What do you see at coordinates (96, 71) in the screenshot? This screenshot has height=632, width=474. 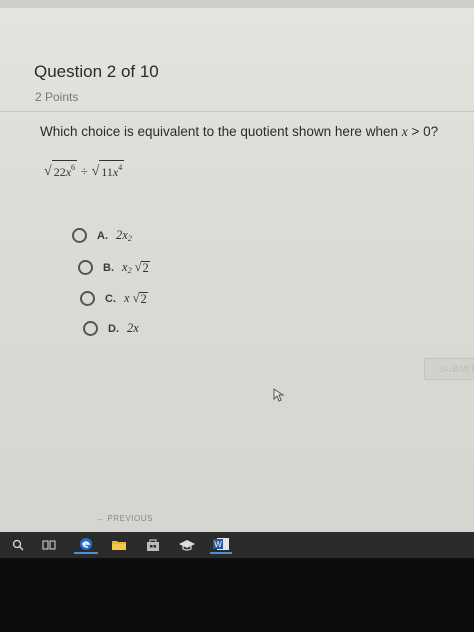 I see `question-title: Question 2 of 10` at bounding box center [96, 71].